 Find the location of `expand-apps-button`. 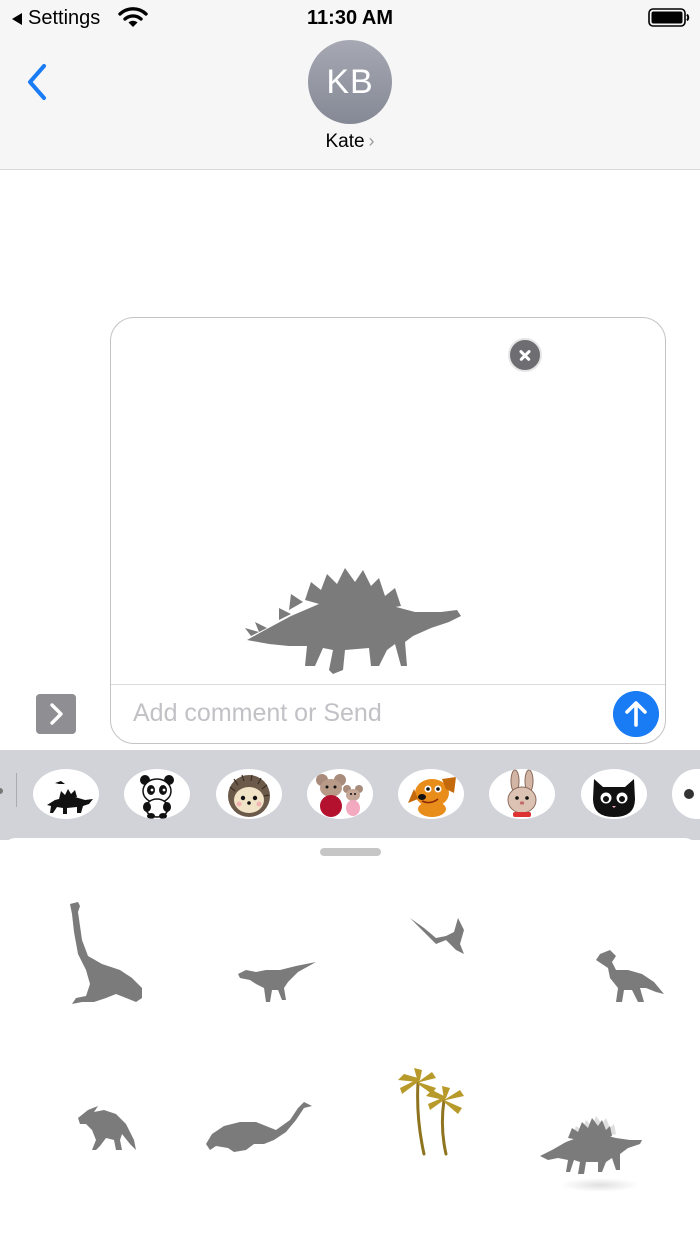

expand-apps-button is located at coordinates (56, 714).